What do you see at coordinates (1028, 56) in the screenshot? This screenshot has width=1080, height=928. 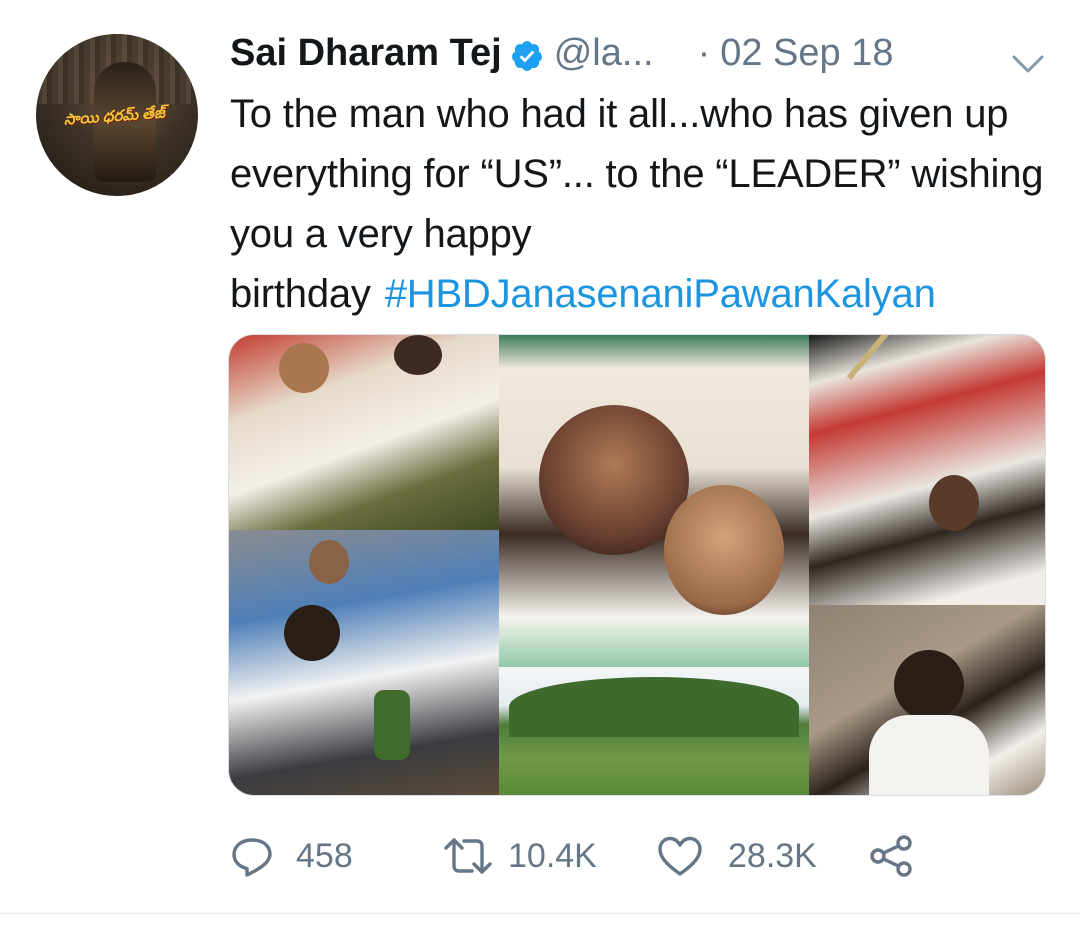 I see `chevron-down-icon` at bounding box center [1028, 56].